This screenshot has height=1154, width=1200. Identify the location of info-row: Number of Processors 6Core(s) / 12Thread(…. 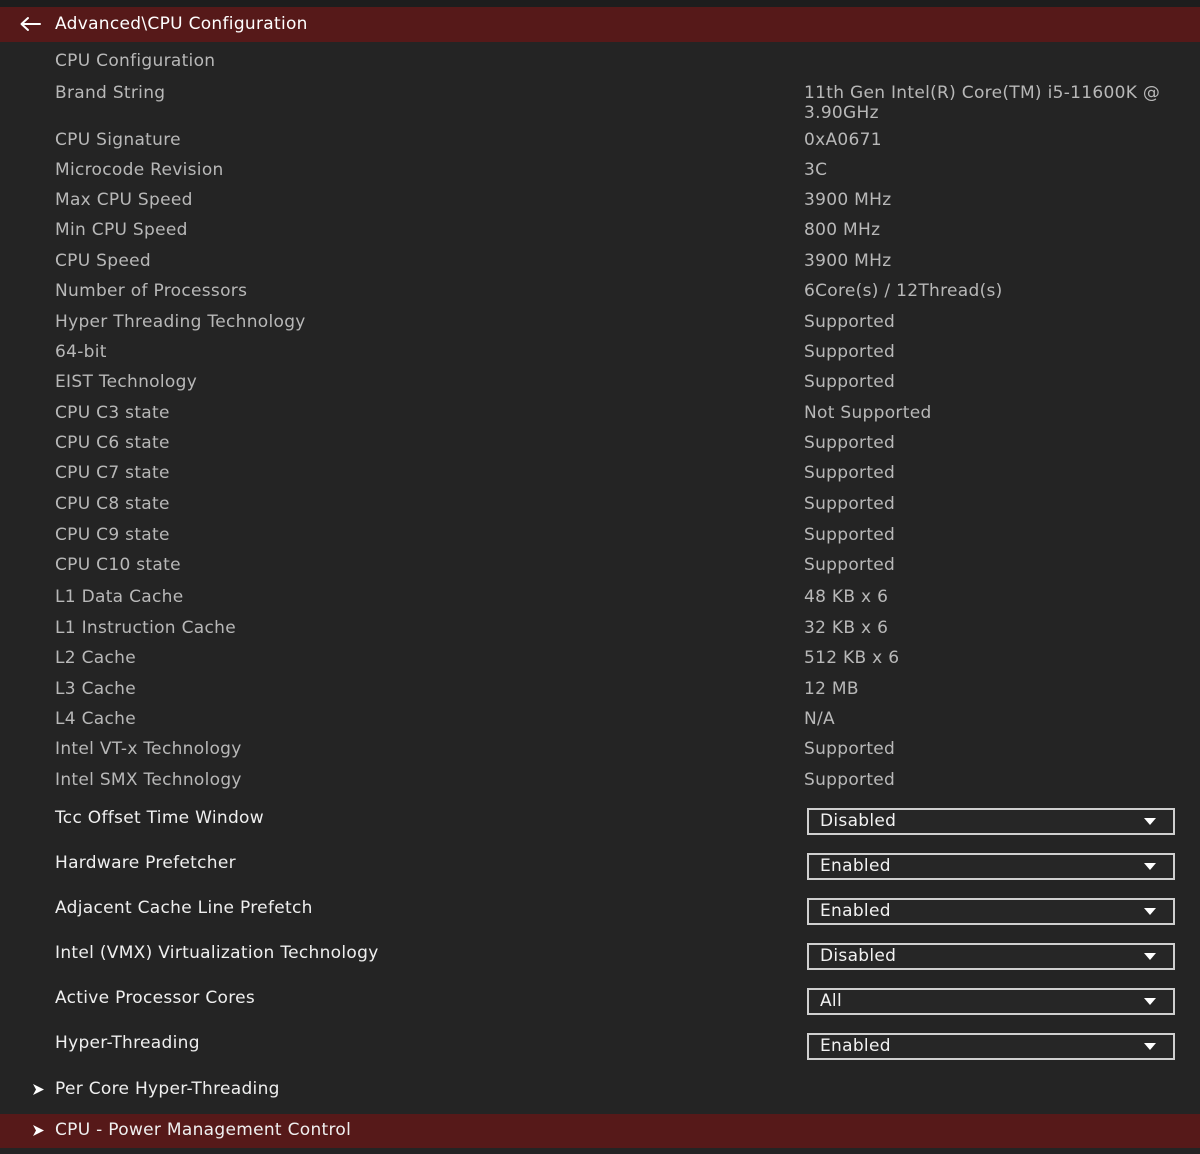
(600, 294).